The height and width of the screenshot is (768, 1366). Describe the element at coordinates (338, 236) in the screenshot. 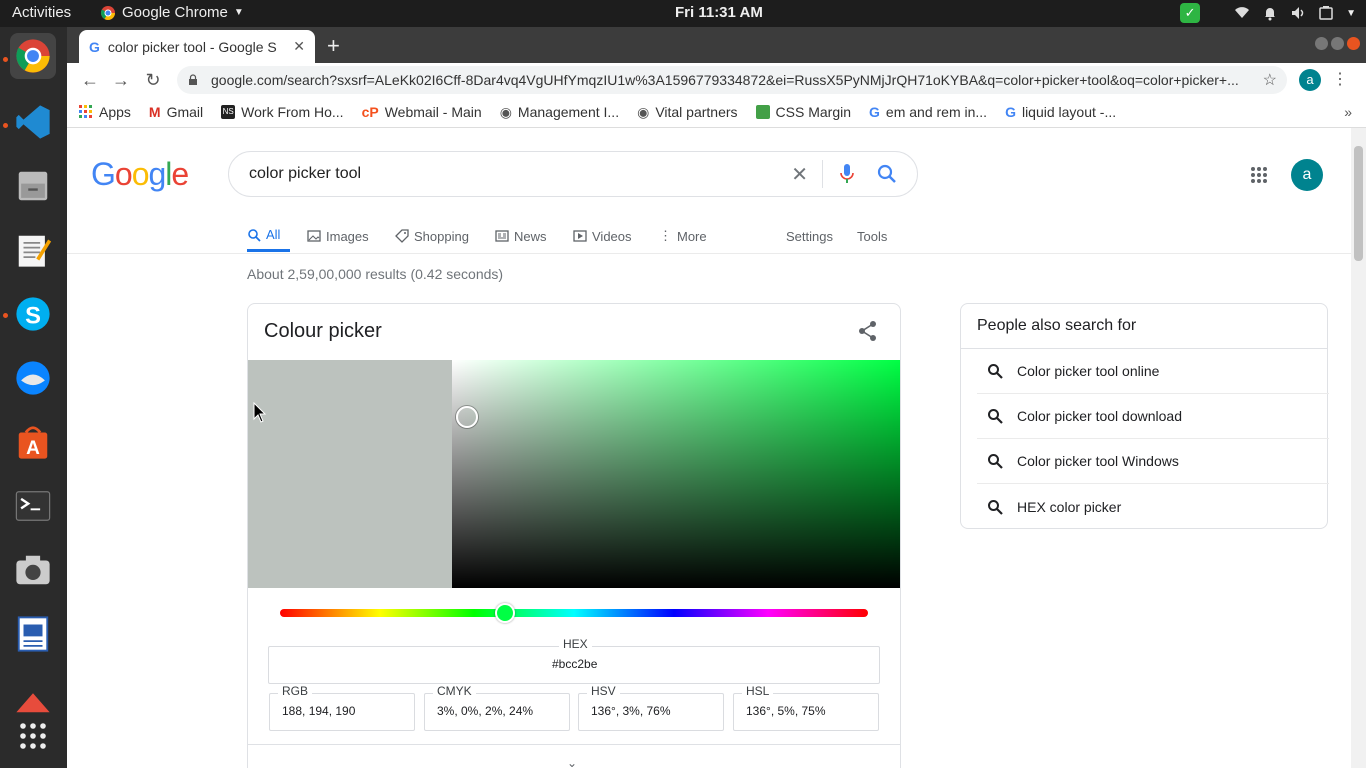

I see `tab-images: Images` at that location.